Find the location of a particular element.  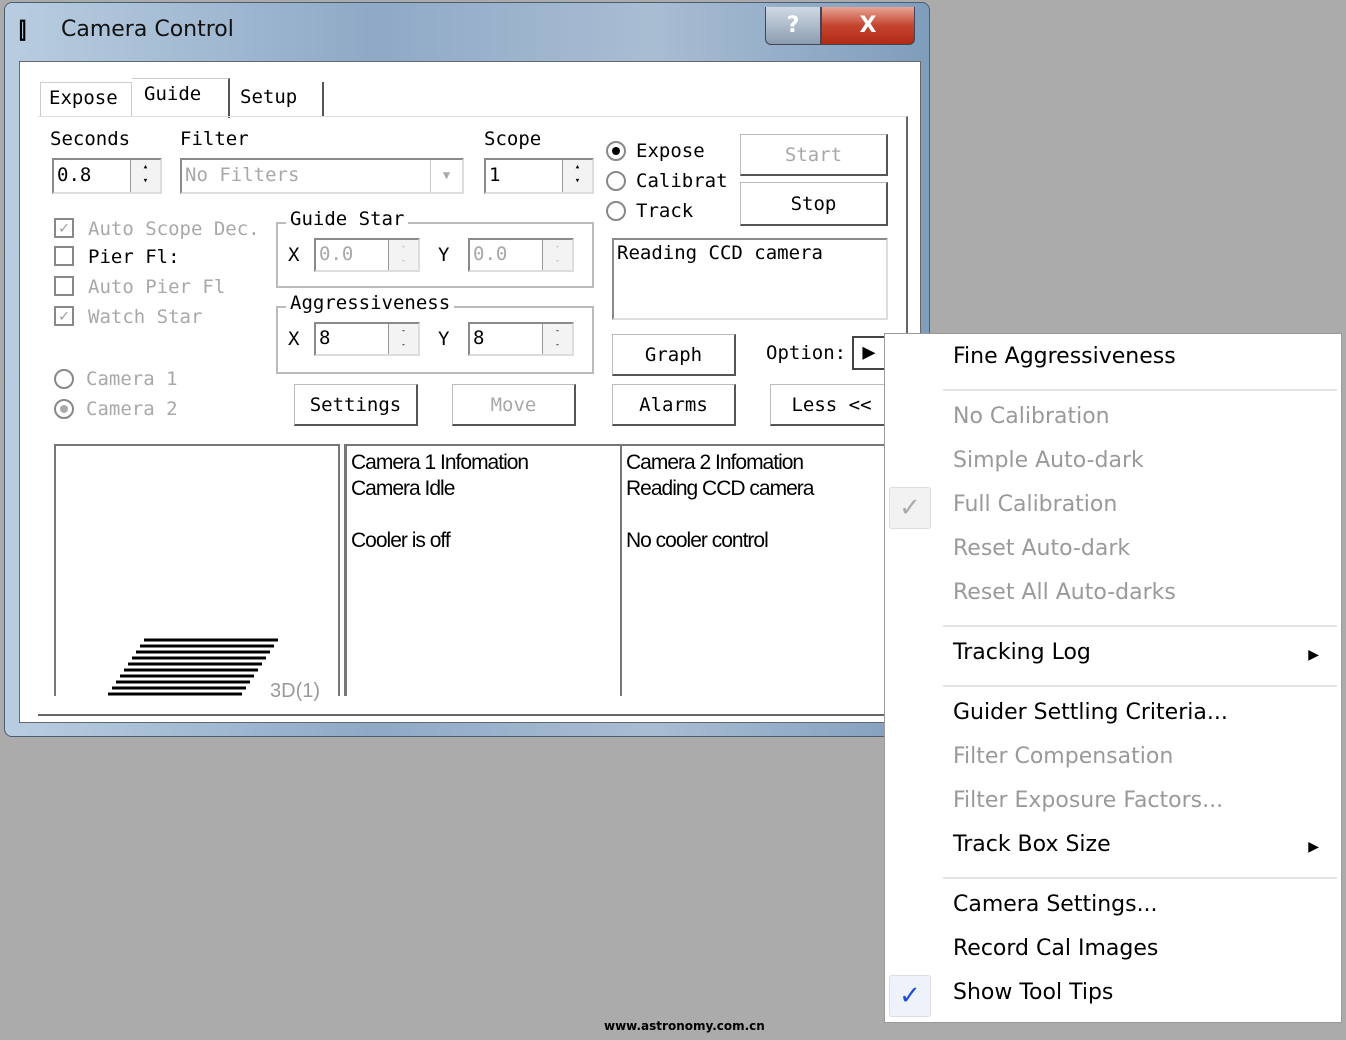

check-label: Watch Star is located at coordinates (145, 317).